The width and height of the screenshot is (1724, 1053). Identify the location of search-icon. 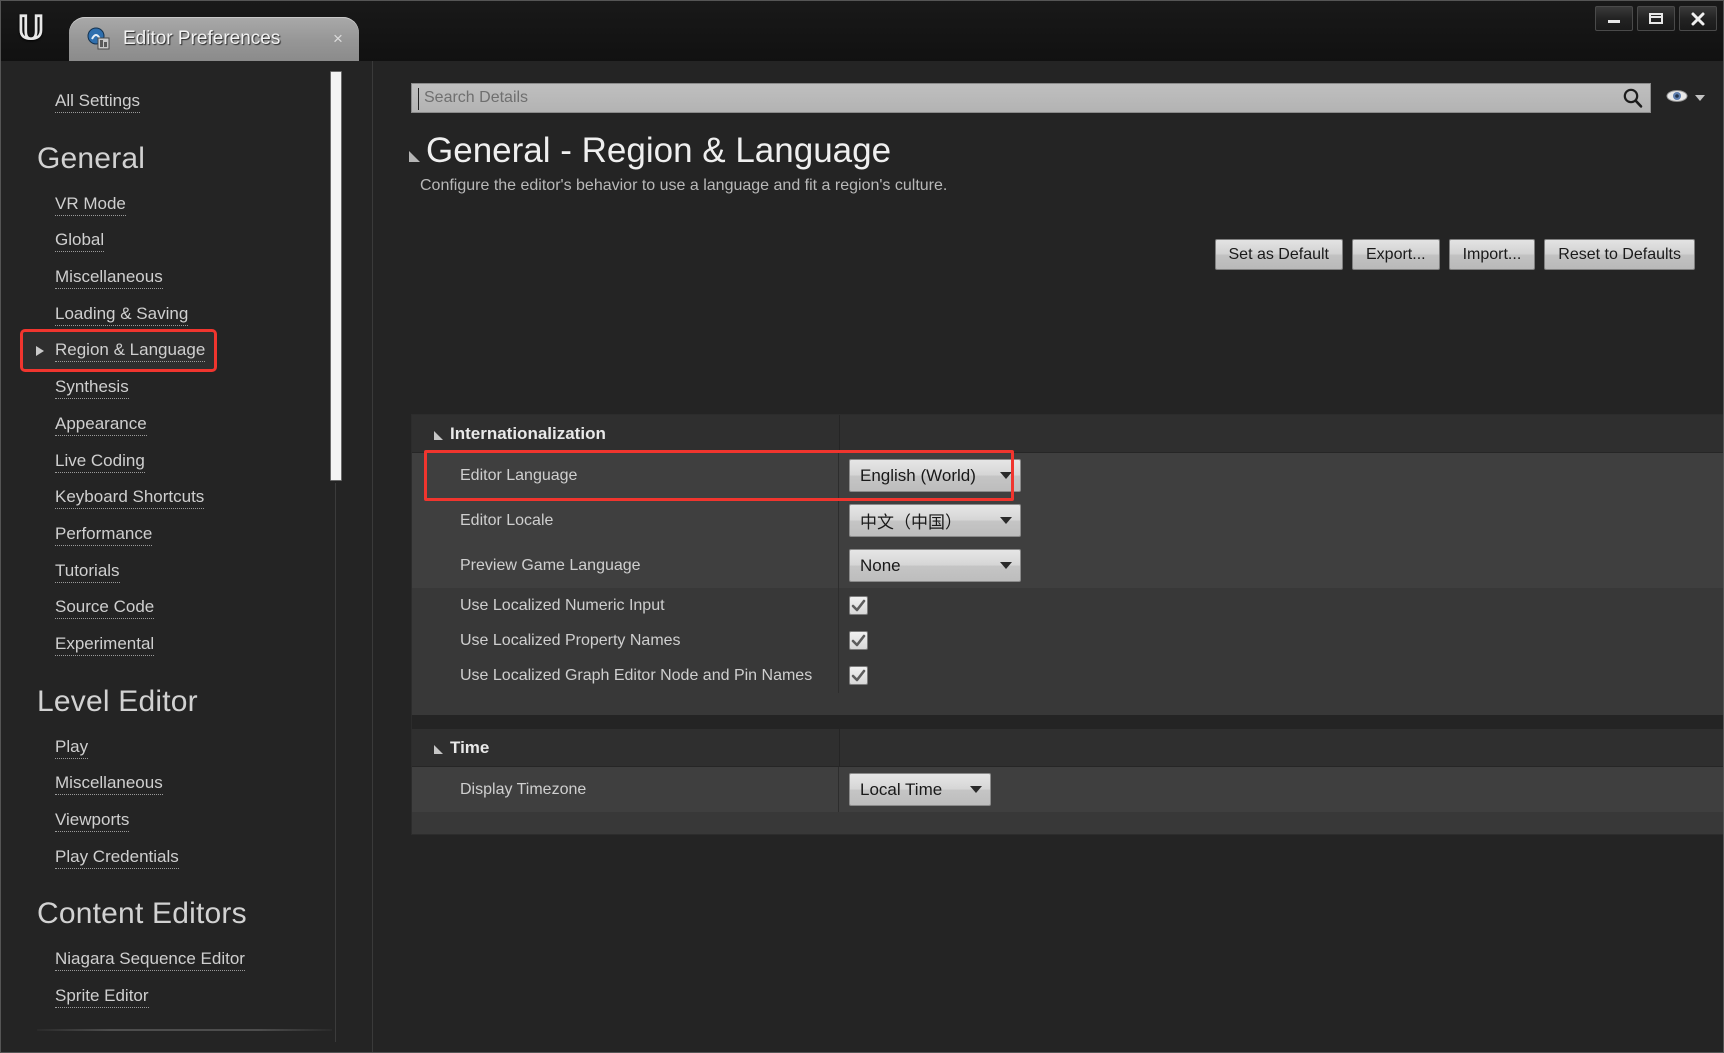
(1633, 98).